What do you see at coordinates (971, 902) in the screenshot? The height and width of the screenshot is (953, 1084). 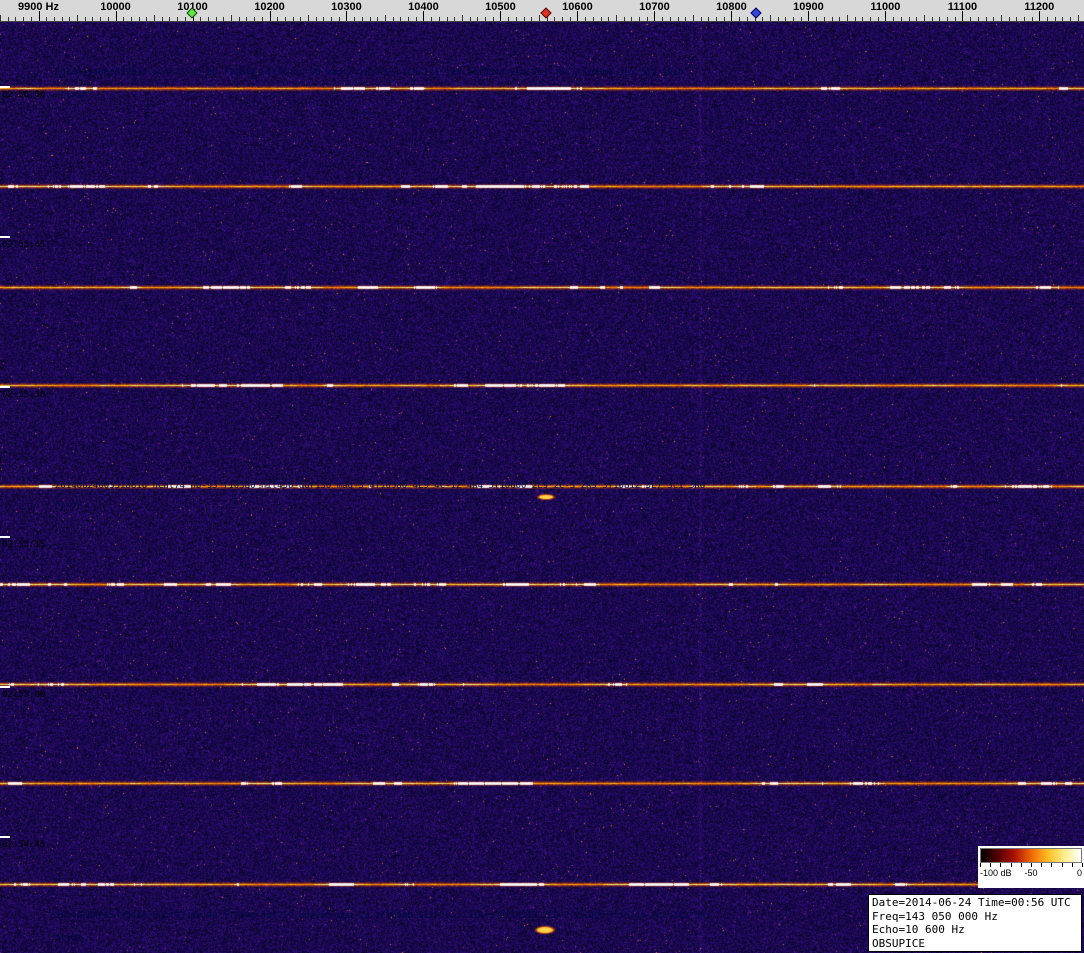 I see `info-date-time: Date=2014-06-24 Time=00:56 UTC` at bounding box center [971, 902].